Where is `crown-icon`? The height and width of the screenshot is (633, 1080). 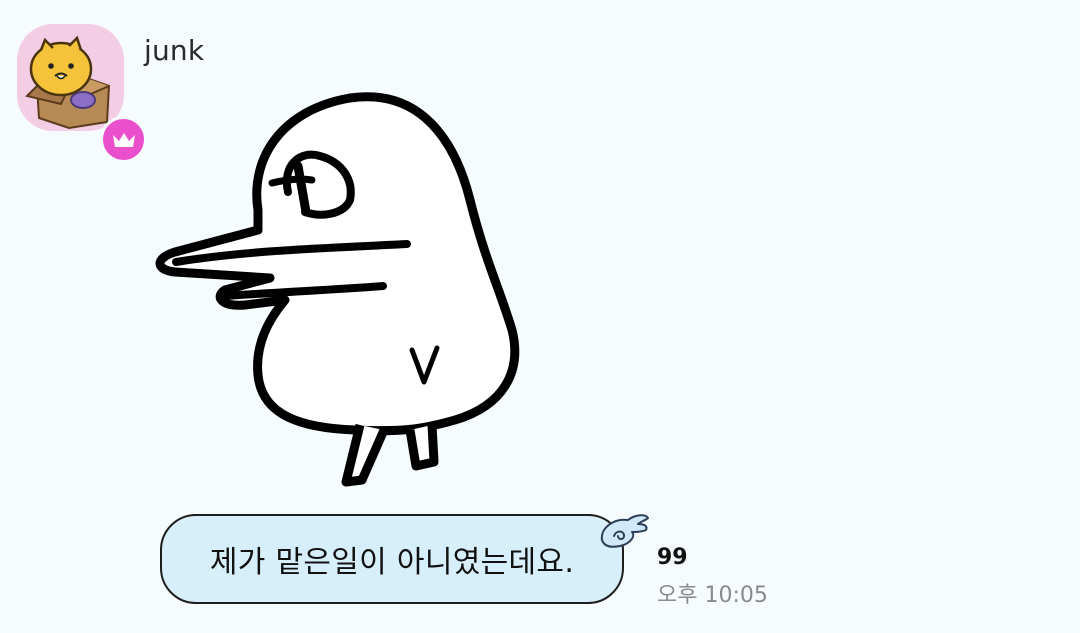
crown-icon is located at coordinates (123, 139).